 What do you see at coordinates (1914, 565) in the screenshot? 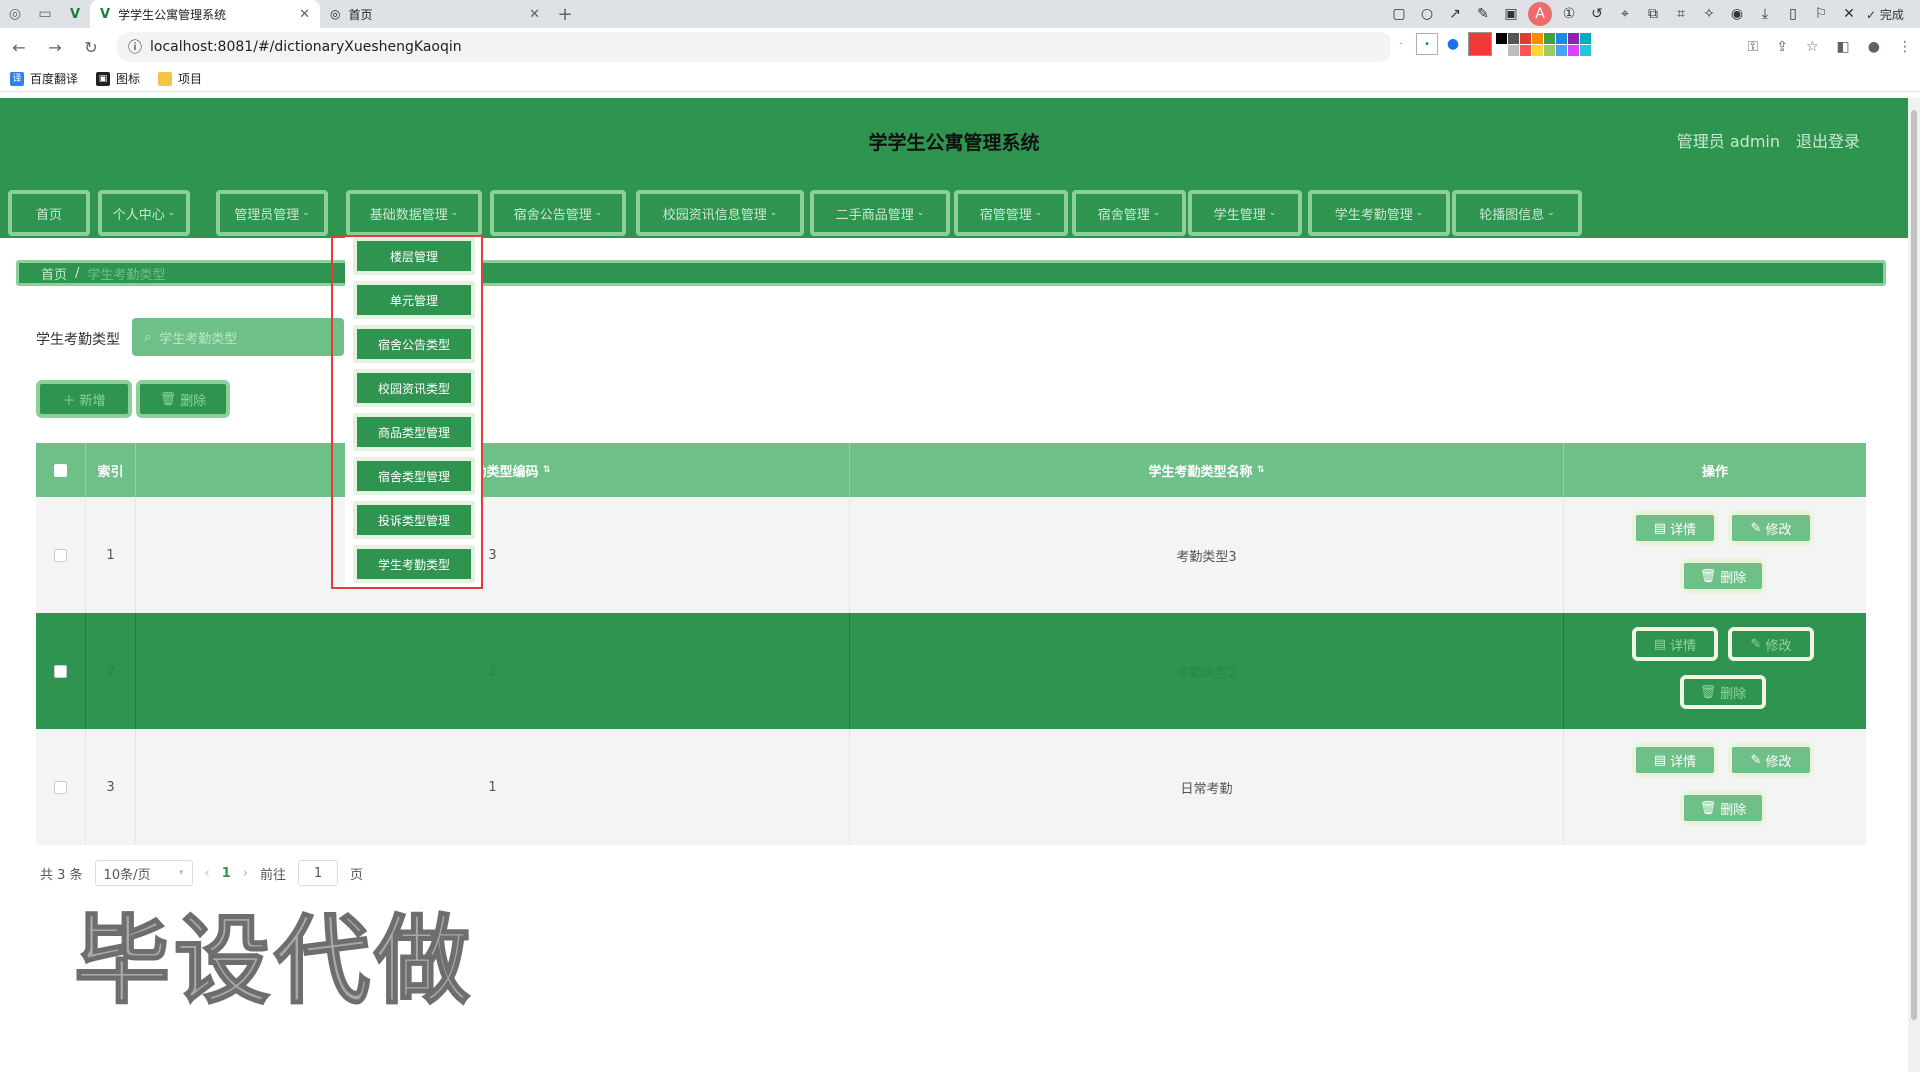
I see `scrollbar-thumb` at bounding box center [1914, 565].